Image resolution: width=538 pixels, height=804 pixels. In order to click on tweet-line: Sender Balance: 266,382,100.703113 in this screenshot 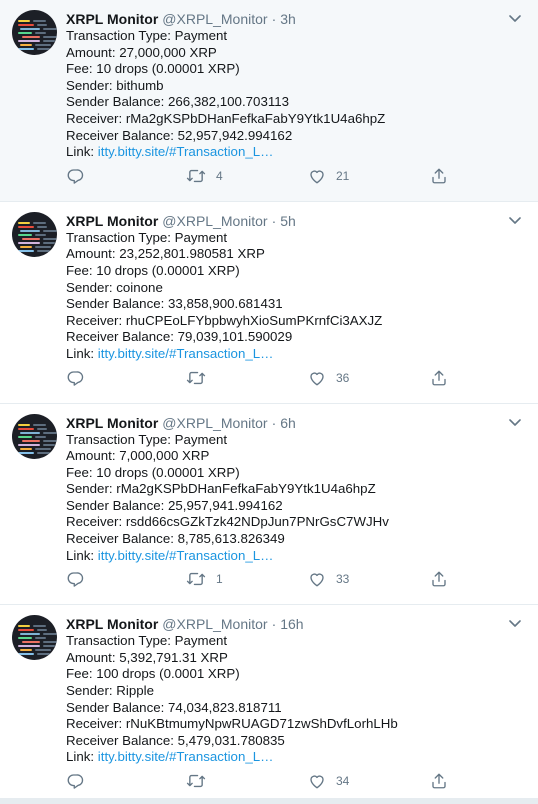, I will do `click(178, 102)`.